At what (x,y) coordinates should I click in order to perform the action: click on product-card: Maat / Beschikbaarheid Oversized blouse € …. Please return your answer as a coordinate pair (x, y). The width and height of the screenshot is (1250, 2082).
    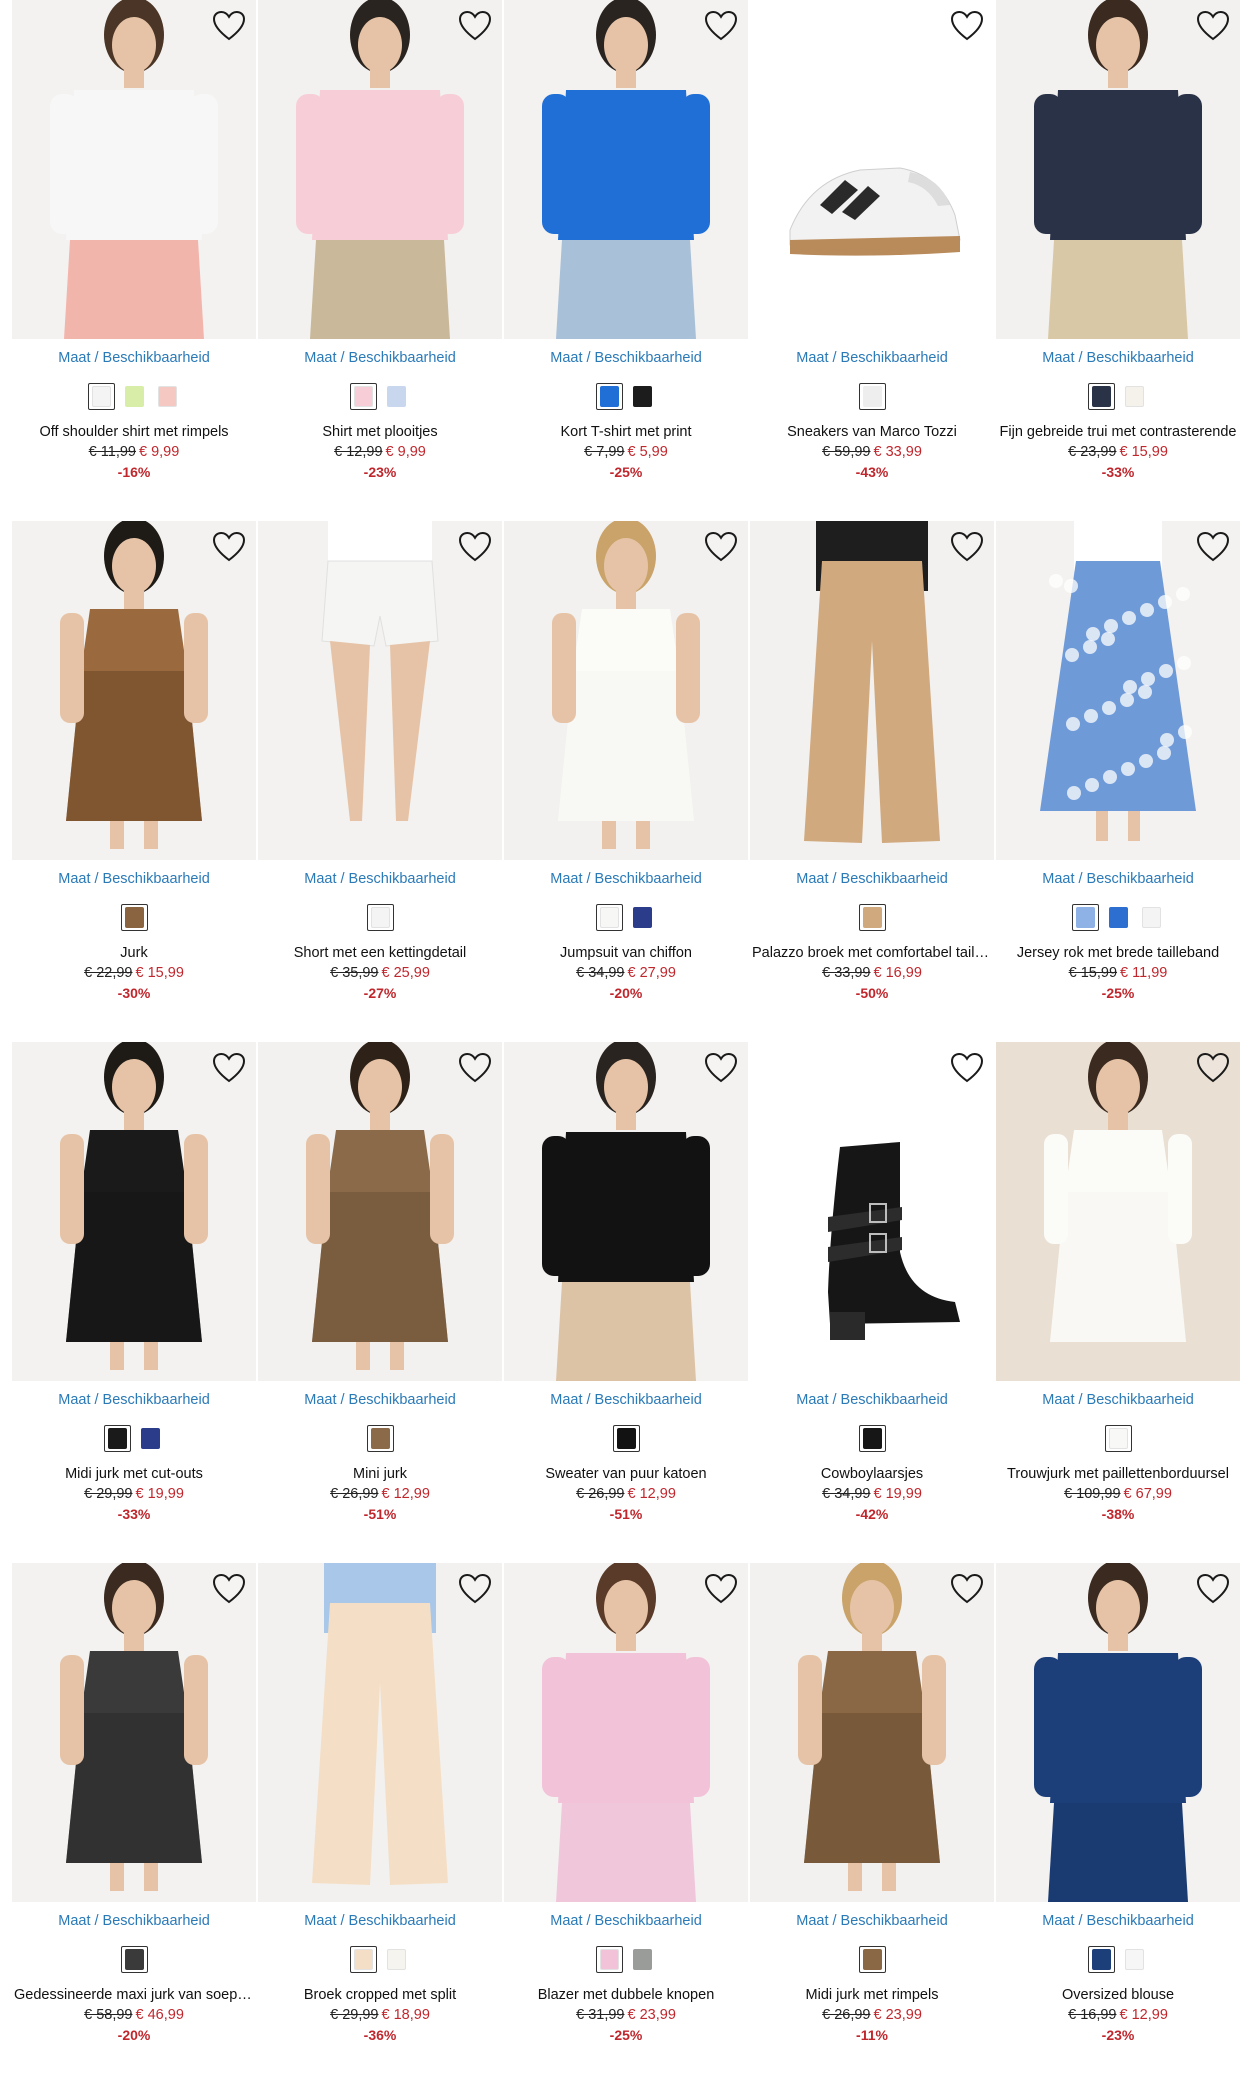
    Looking at the image, I should click on (1118, 1818).